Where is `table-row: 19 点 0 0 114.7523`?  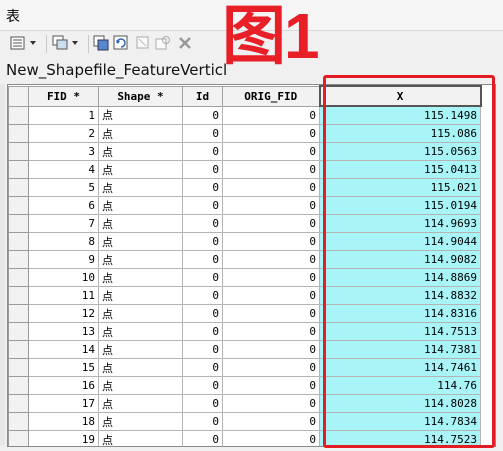
table-row: 19 点 0 0 114.7523 is located at coordinates (244, 438).